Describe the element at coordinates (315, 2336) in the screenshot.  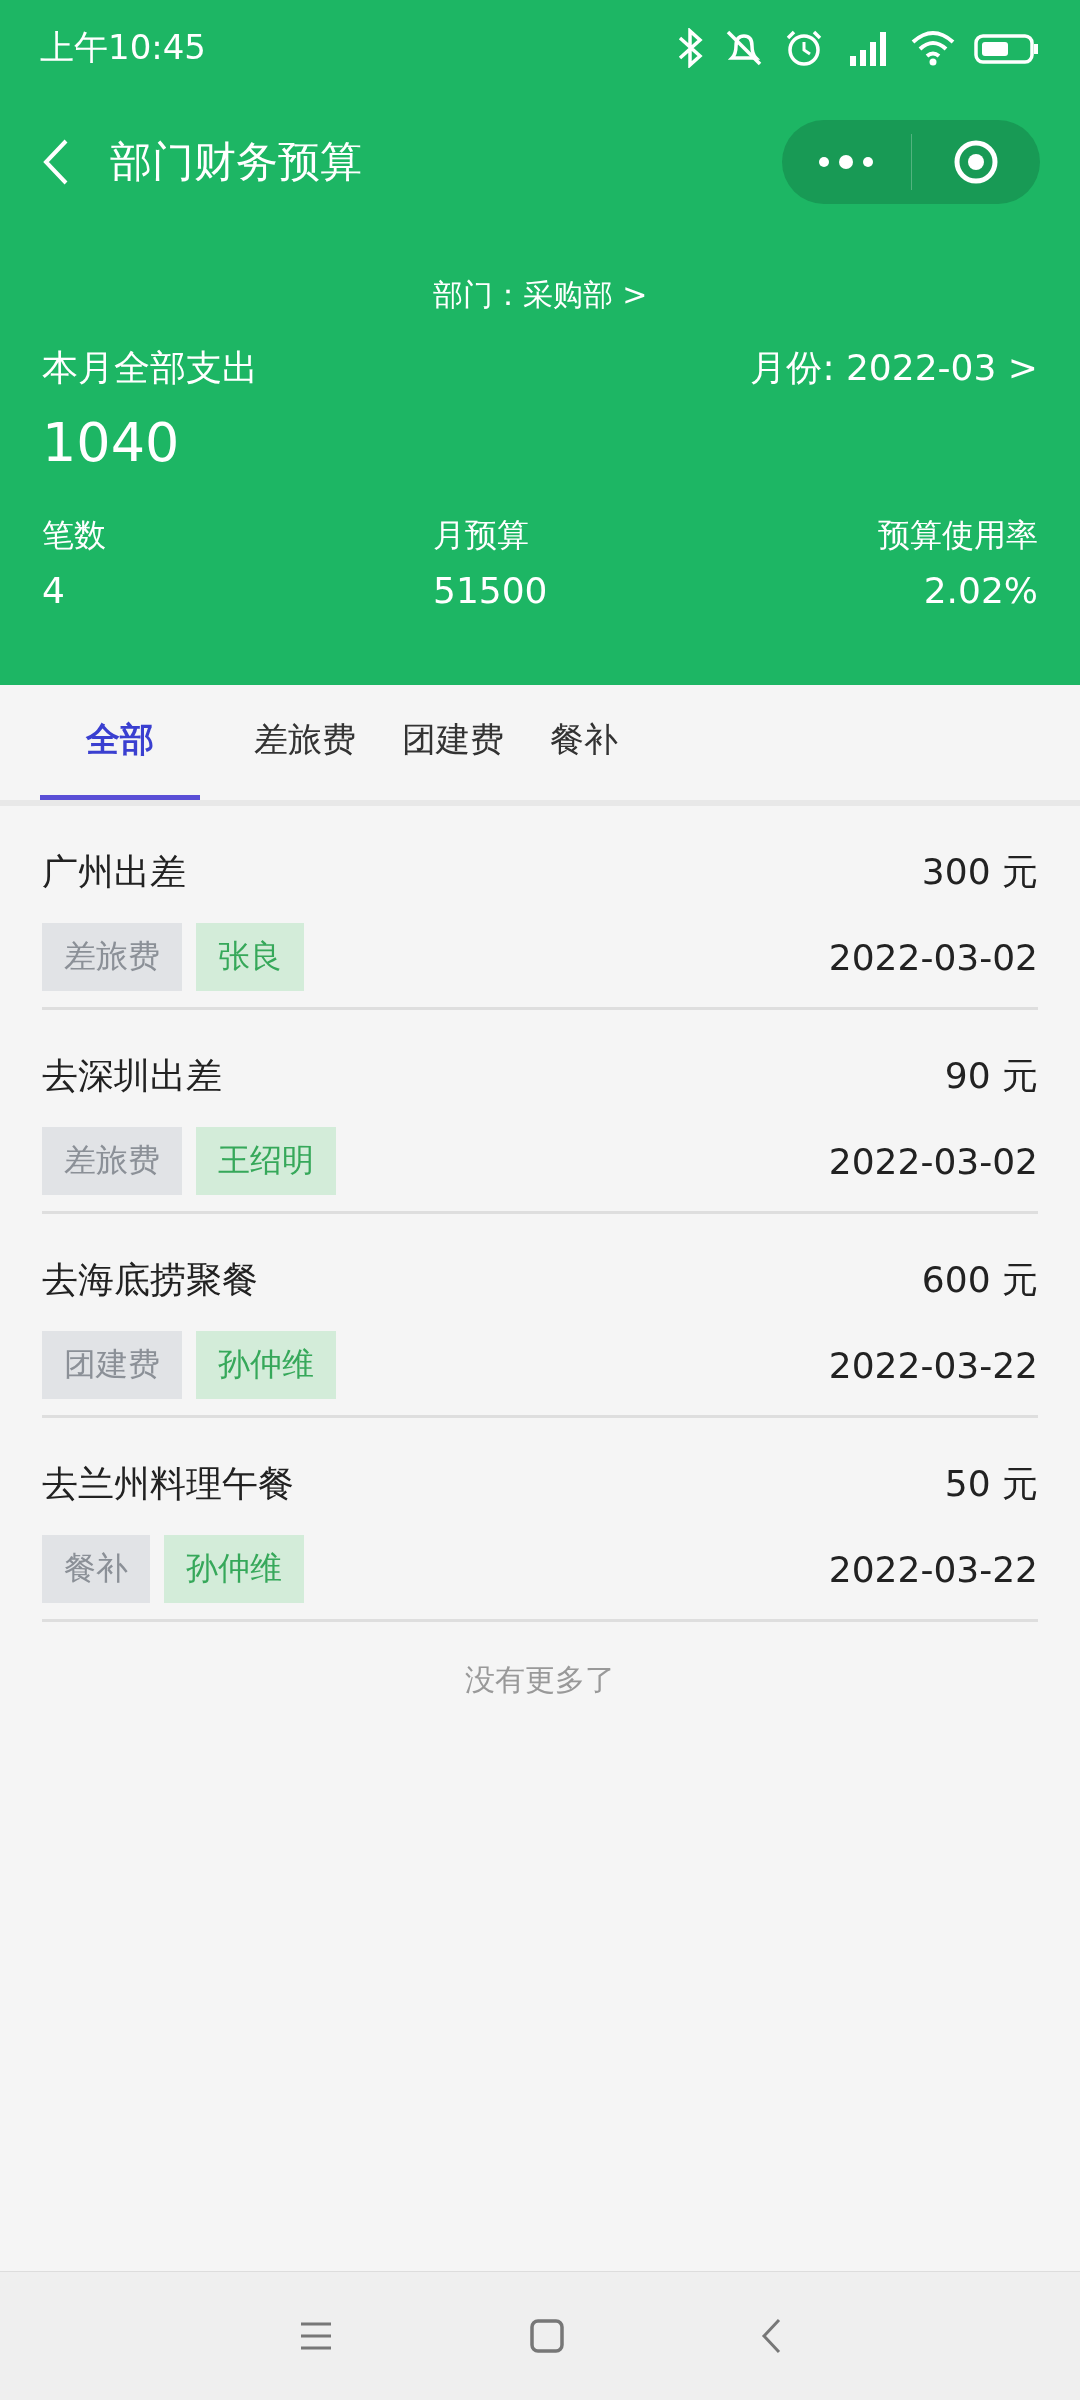
I see `menu-icon` at that location.